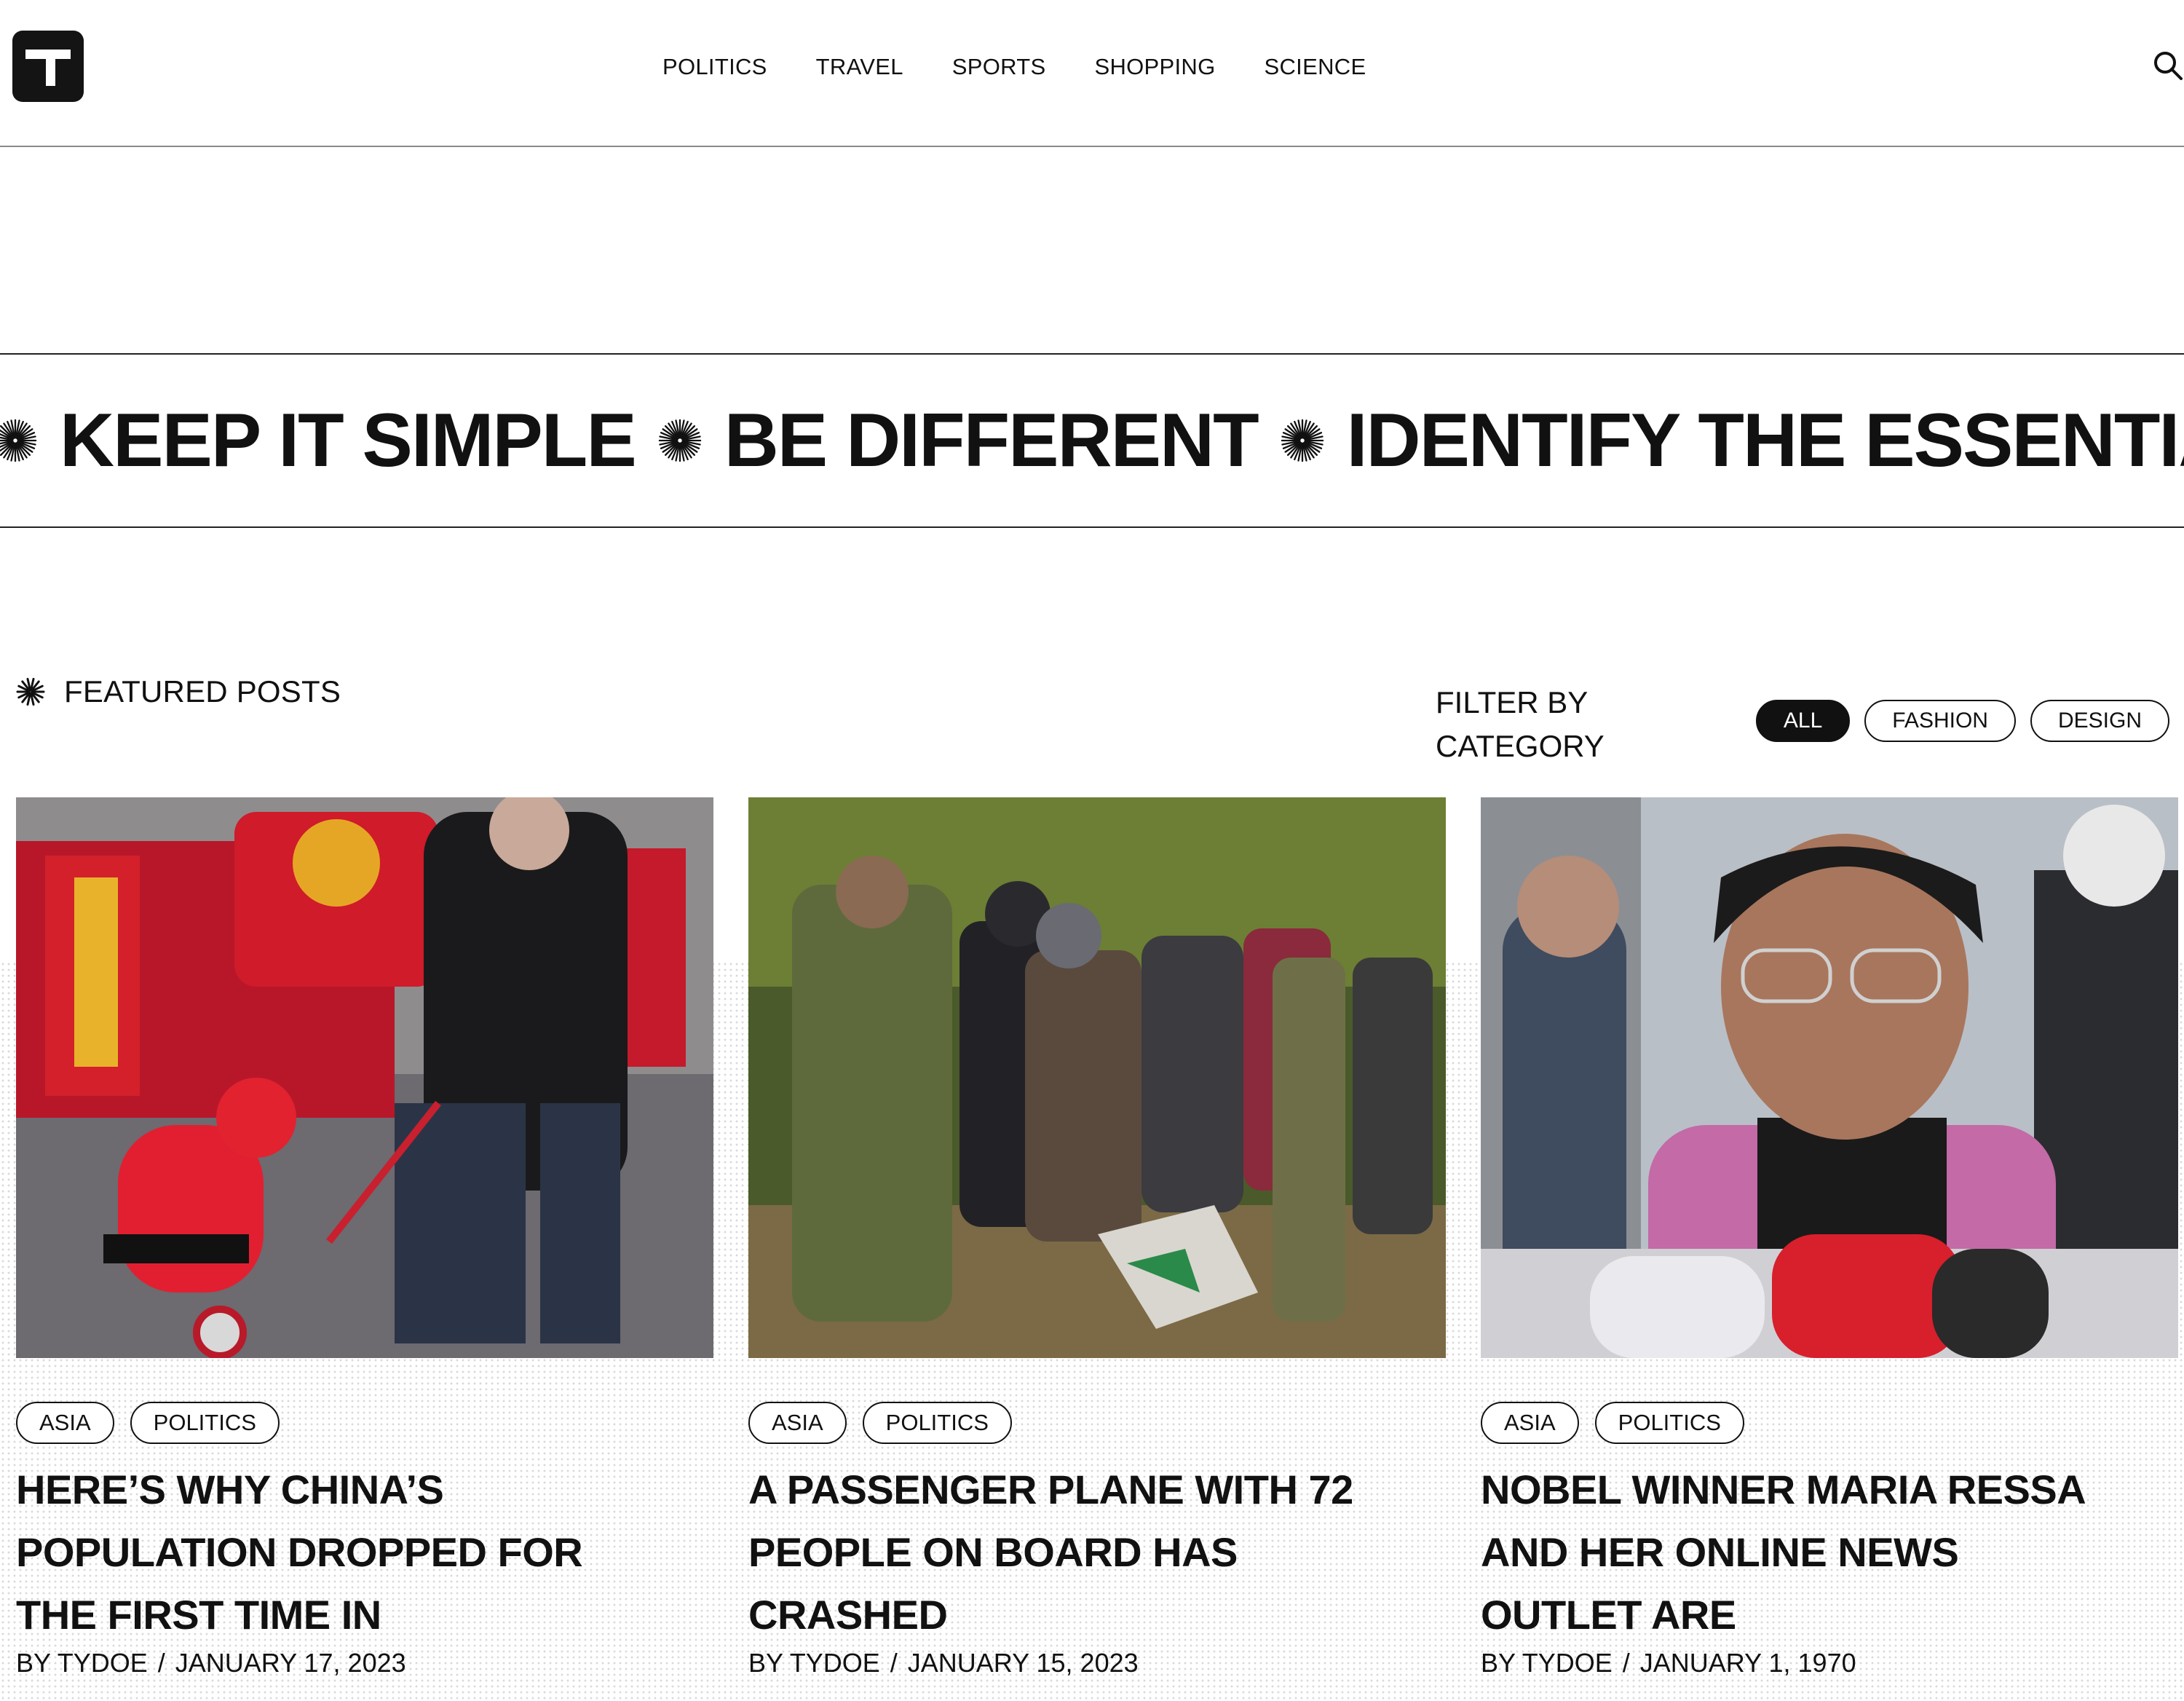  I want to click on marquee-phrase: IDENTIFY THE ESSENTIAL, so click(1765, 440).